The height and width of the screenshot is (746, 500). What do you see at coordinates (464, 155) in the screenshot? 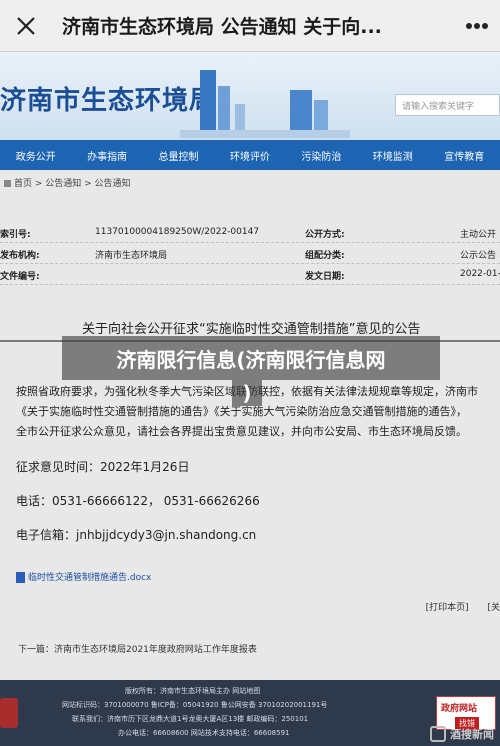
I see `nav-item: 宣传教育` at bounding box center [464, 155].